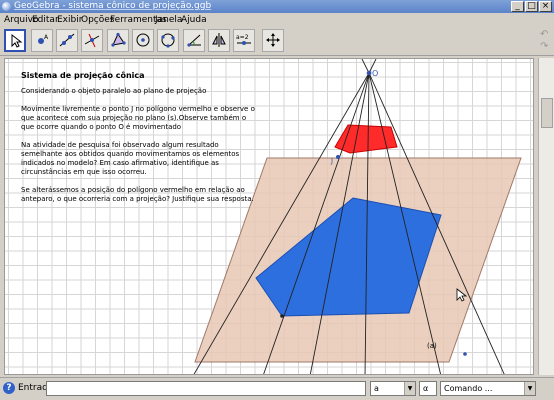 Image resolution: width=554 pixels, height=400 pixels. Describe the element at coordinates (432, 346) in the screenshot. I see `plane-label: (a)` at that location.